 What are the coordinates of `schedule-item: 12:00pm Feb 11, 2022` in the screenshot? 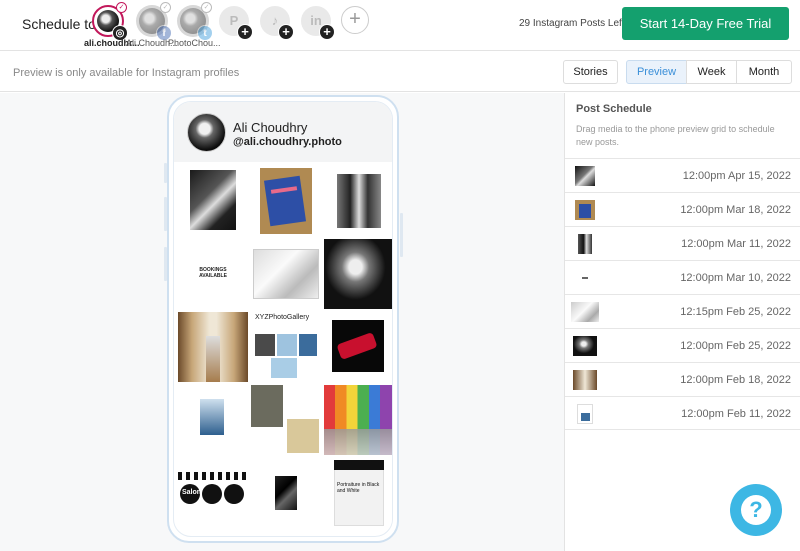 It's located at (682, 413).